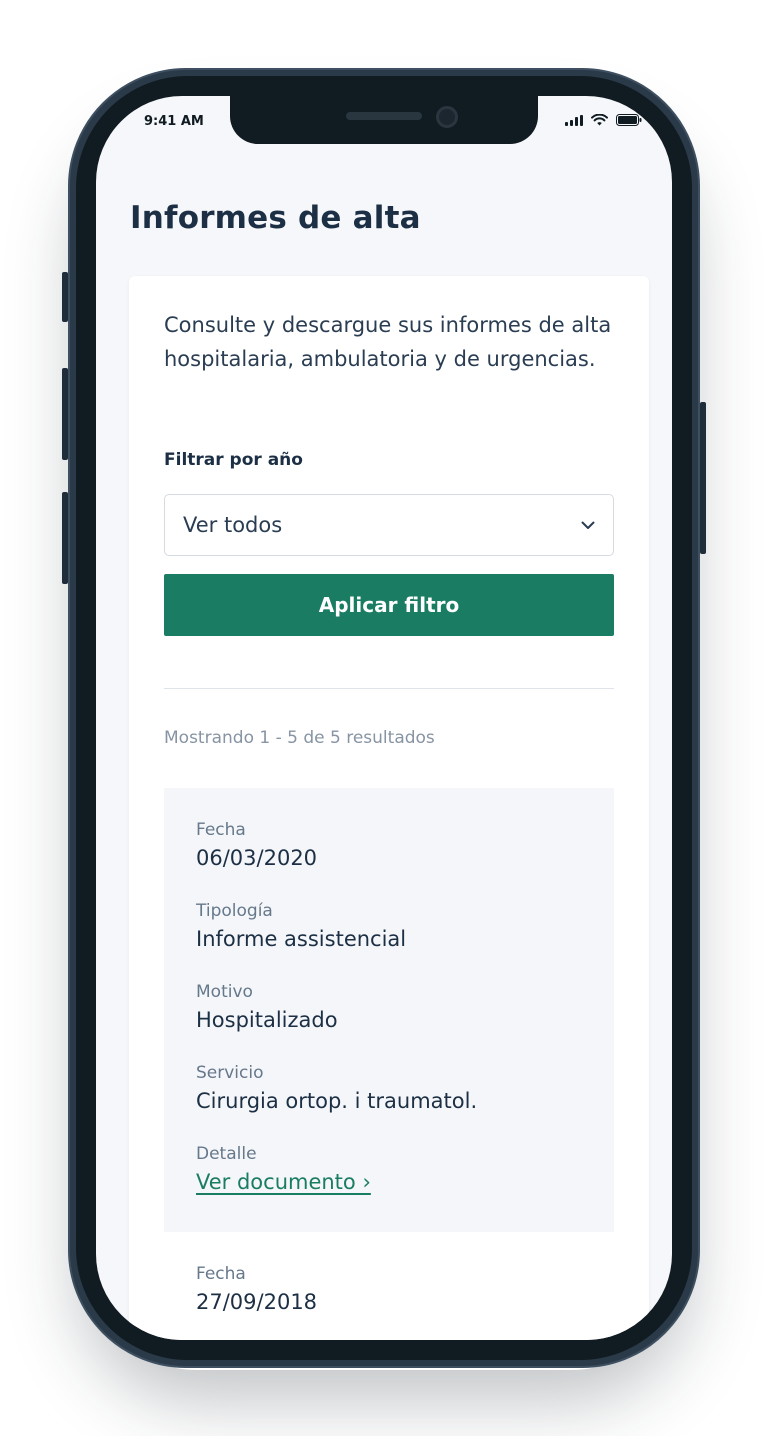  I want to click on status-time: 9:41 AM, so click(174, 121).